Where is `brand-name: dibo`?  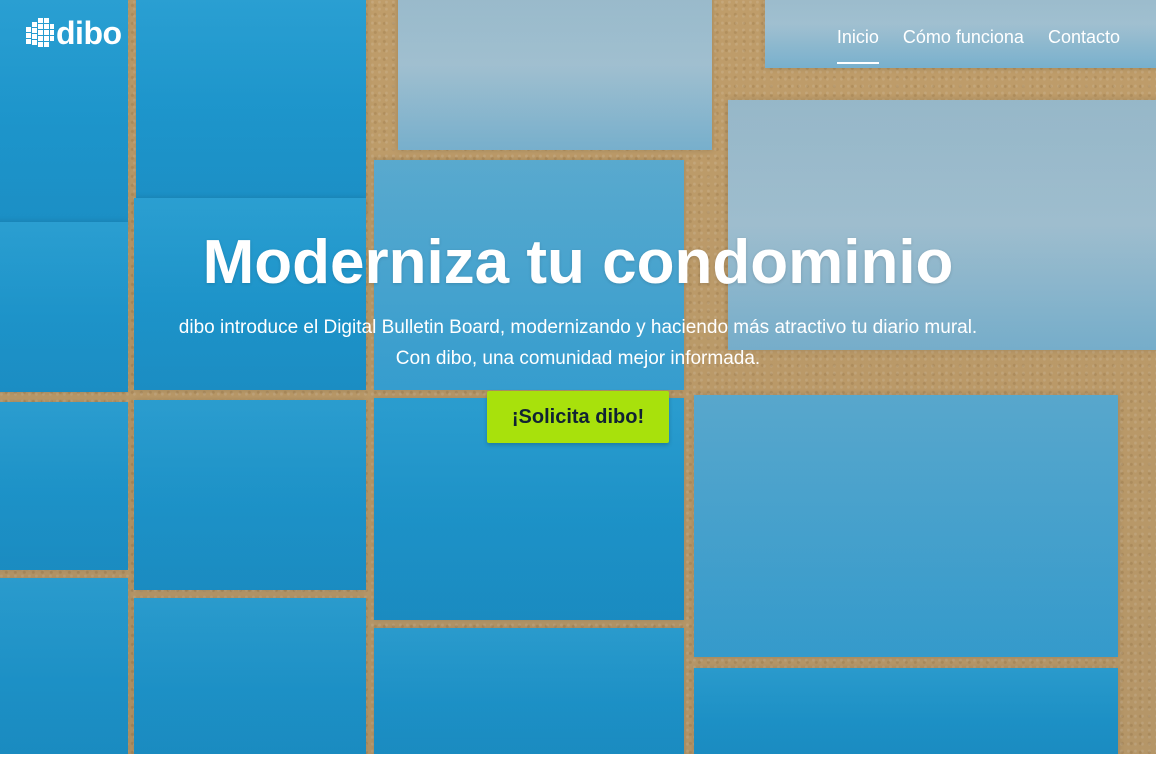 brand-name: dibo is located at coordinates (89, 33).